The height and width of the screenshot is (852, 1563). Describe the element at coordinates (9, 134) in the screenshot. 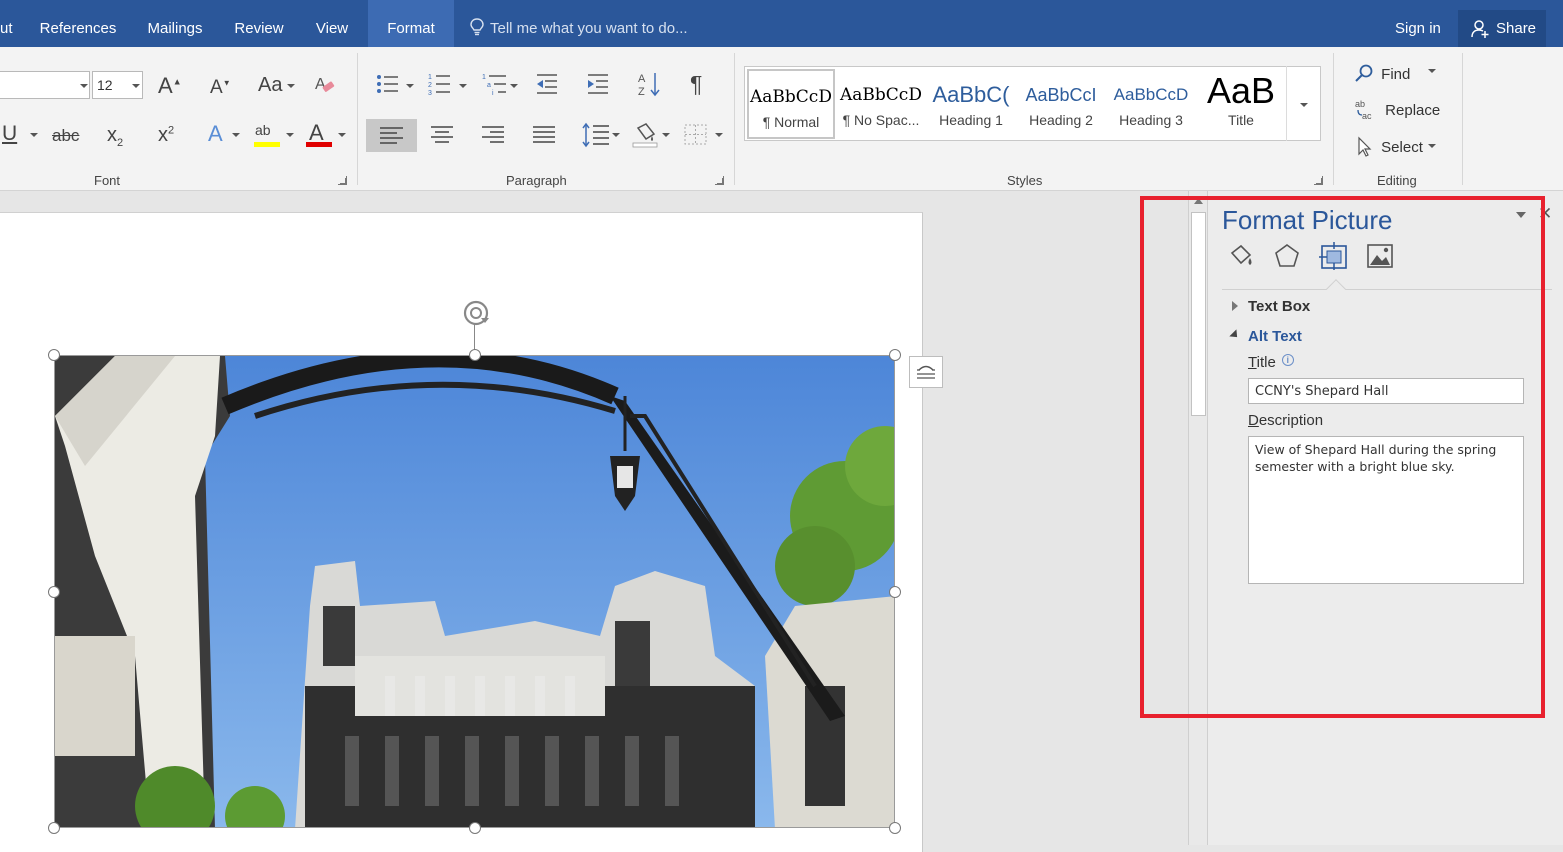

I see `underline-button: U` at that location.